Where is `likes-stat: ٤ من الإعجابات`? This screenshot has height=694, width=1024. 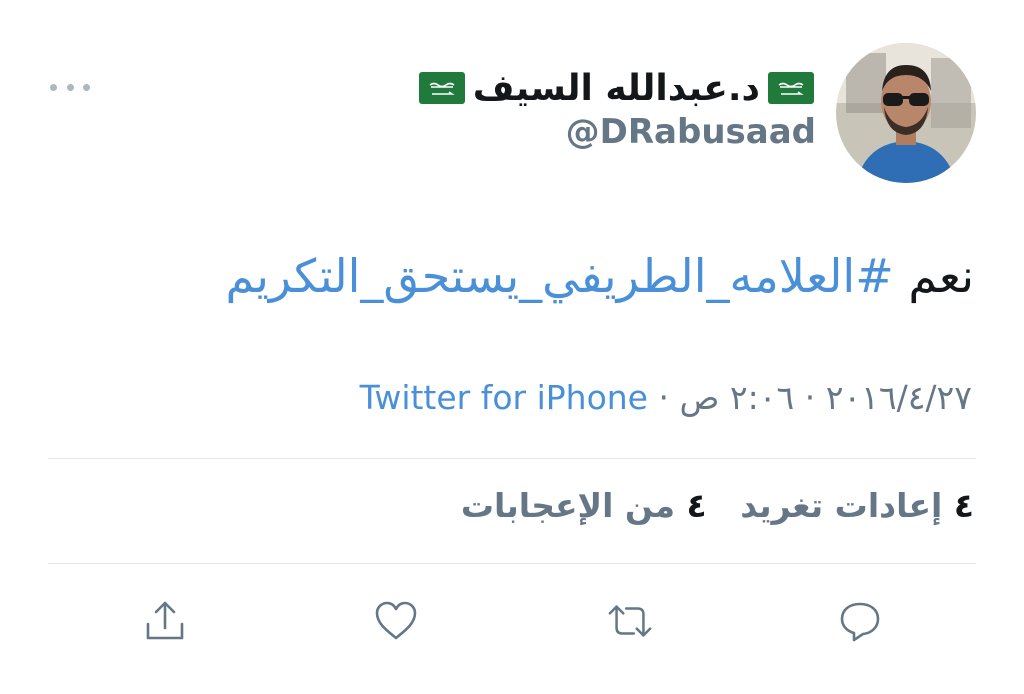
likes-stat: ٤ من الإعجابات is located at coordinates (584, 505).